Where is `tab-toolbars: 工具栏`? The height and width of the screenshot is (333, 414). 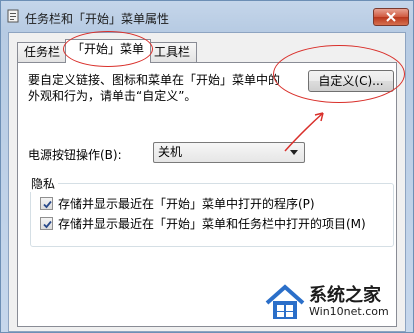
tab-toolbars: 工具栏 is located at coordinates (172, 52).